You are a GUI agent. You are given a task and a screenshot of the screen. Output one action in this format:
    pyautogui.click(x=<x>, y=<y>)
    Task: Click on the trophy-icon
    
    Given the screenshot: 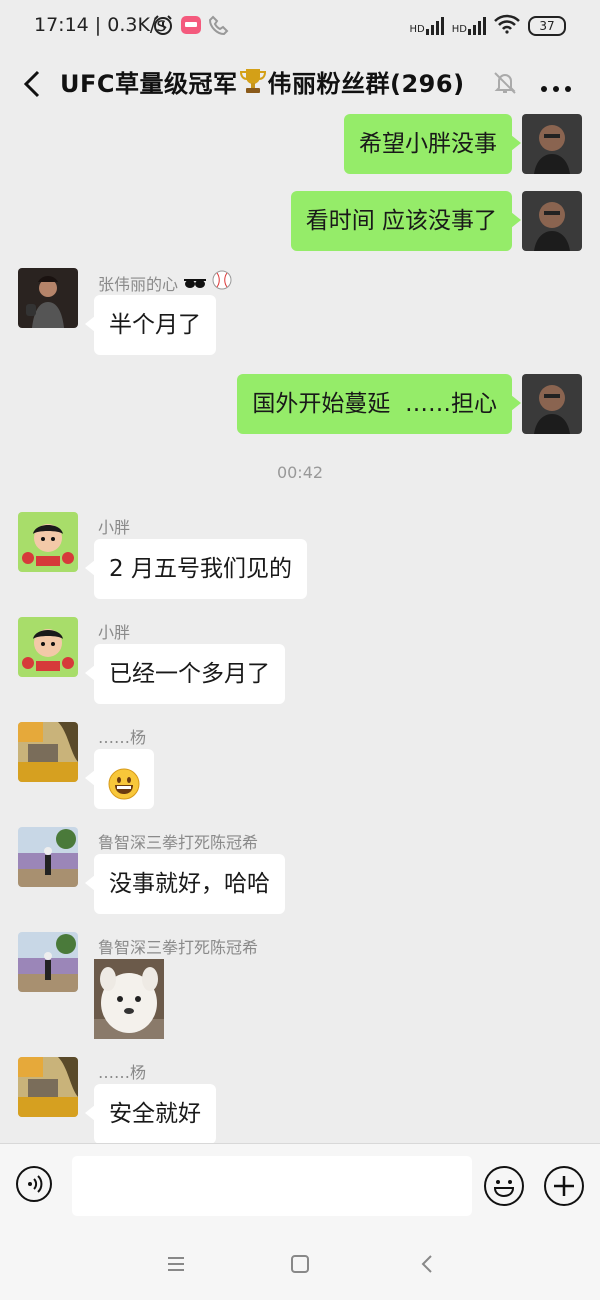 What is the action you would take?
    pyautogui.click(x=253, y=85)
    